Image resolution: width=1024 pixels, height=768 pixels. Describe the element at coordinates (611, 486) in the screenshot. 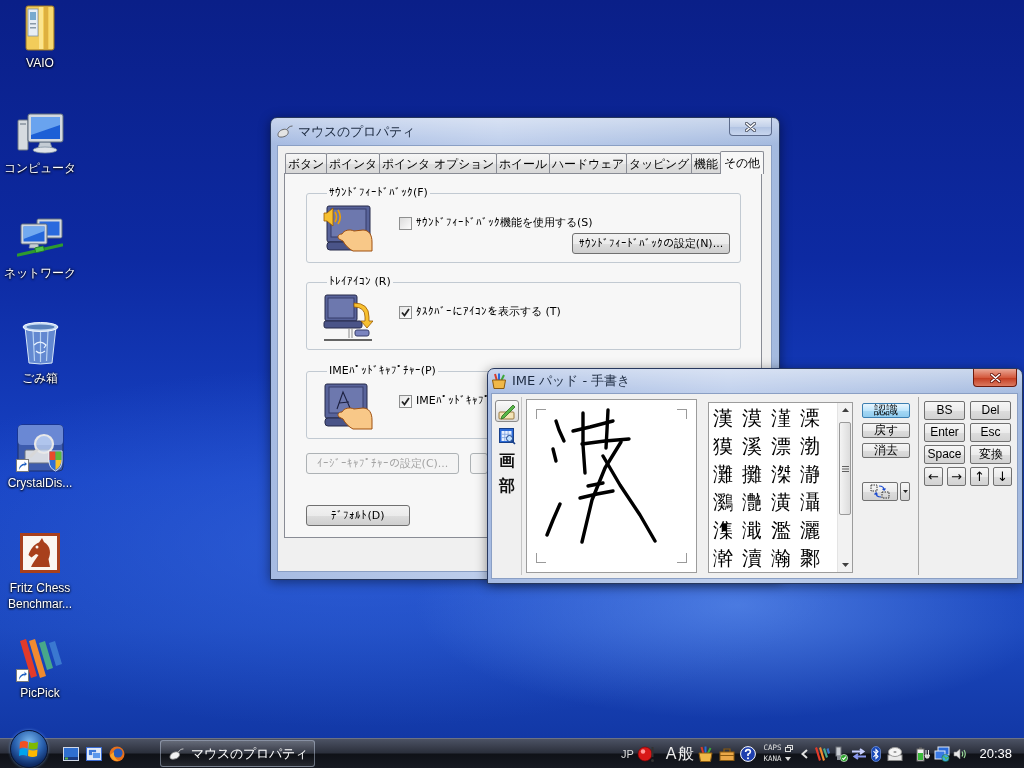

I see `handwriting-field` at that location.